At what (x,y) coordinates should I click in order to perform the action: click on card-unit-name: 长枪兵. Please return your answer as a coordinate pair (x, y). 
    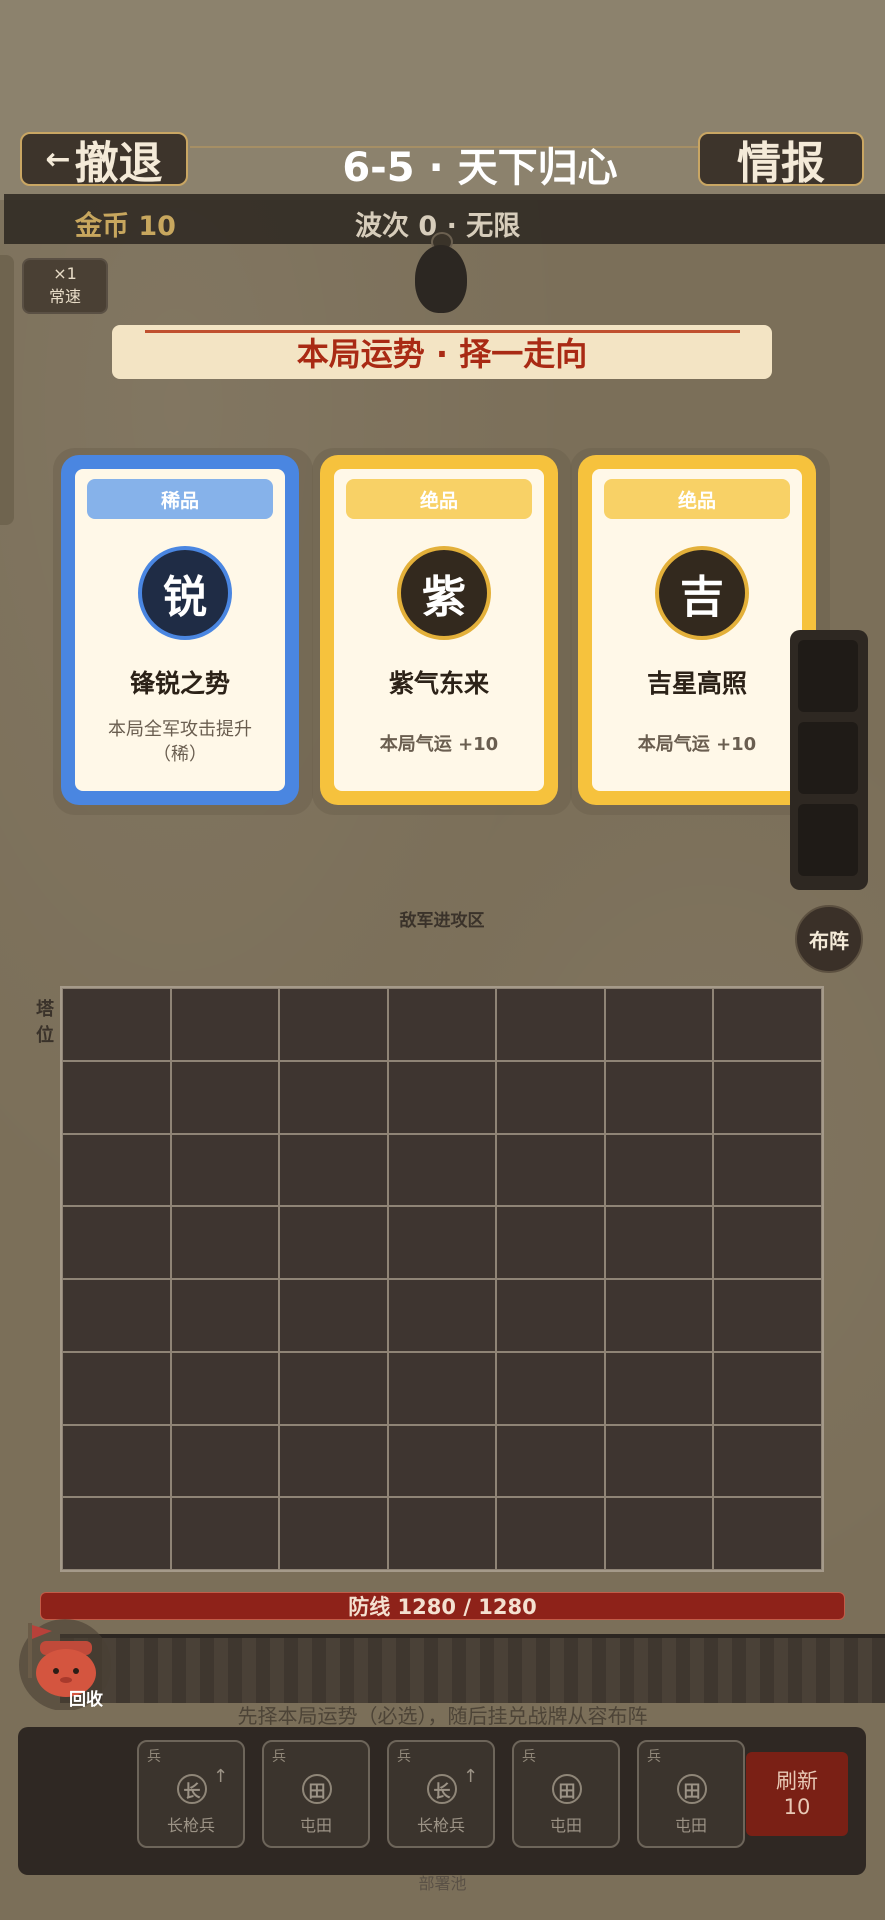
    Looking at the image, I should click on (190, 1825).